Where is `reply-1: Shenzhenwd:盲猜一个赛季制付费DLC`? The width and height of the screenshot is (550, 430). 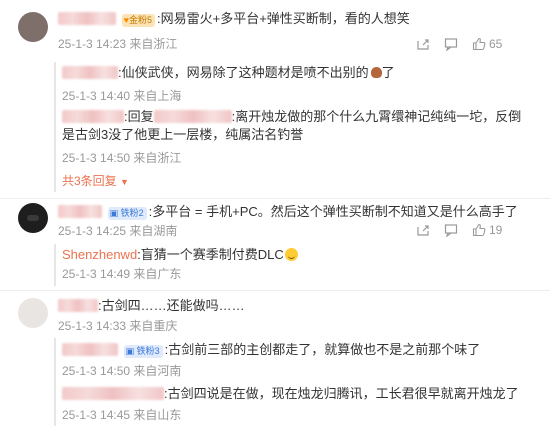
reply-1: Shenzhenwd:盲猜一个赛季制付费DLC is located at coordinates (180, 255).